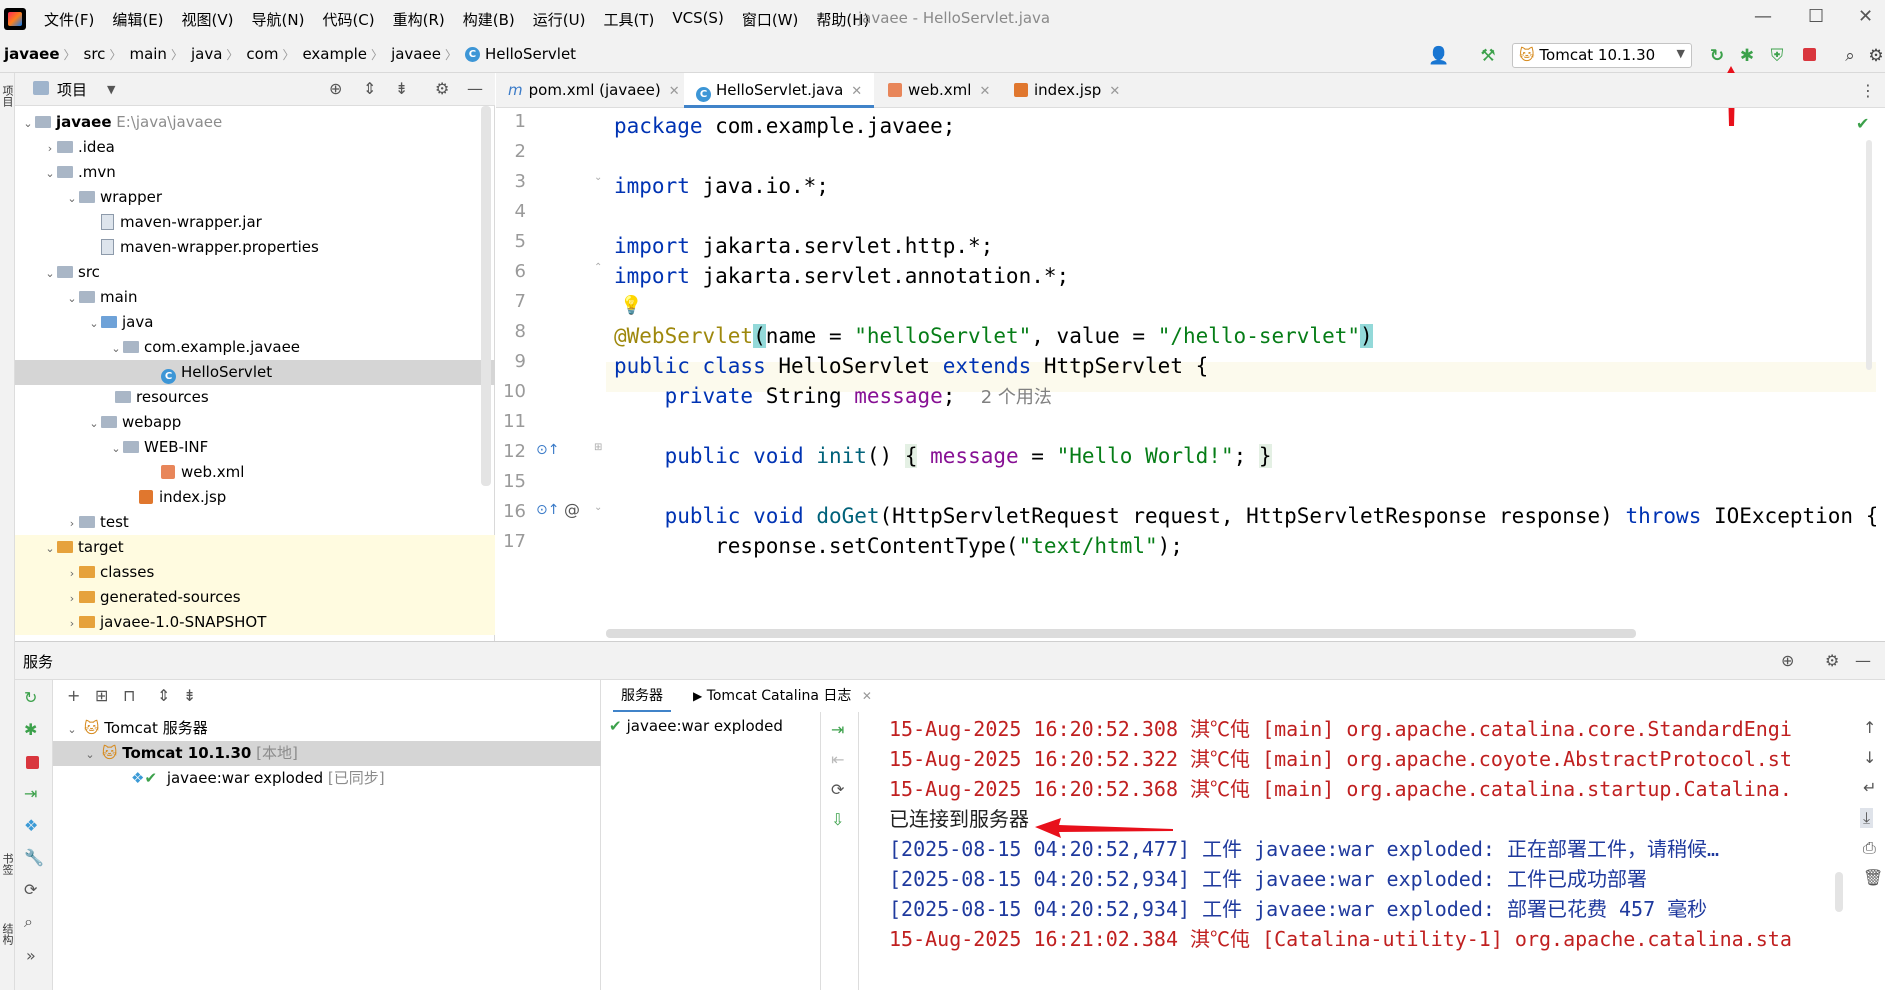  What do you see at coordinates (327, 778) in the screenshot?
I see `tree-item-artifact: ❖✔ javaee:war exploded [已同步]` at bounding box center [327, 778].